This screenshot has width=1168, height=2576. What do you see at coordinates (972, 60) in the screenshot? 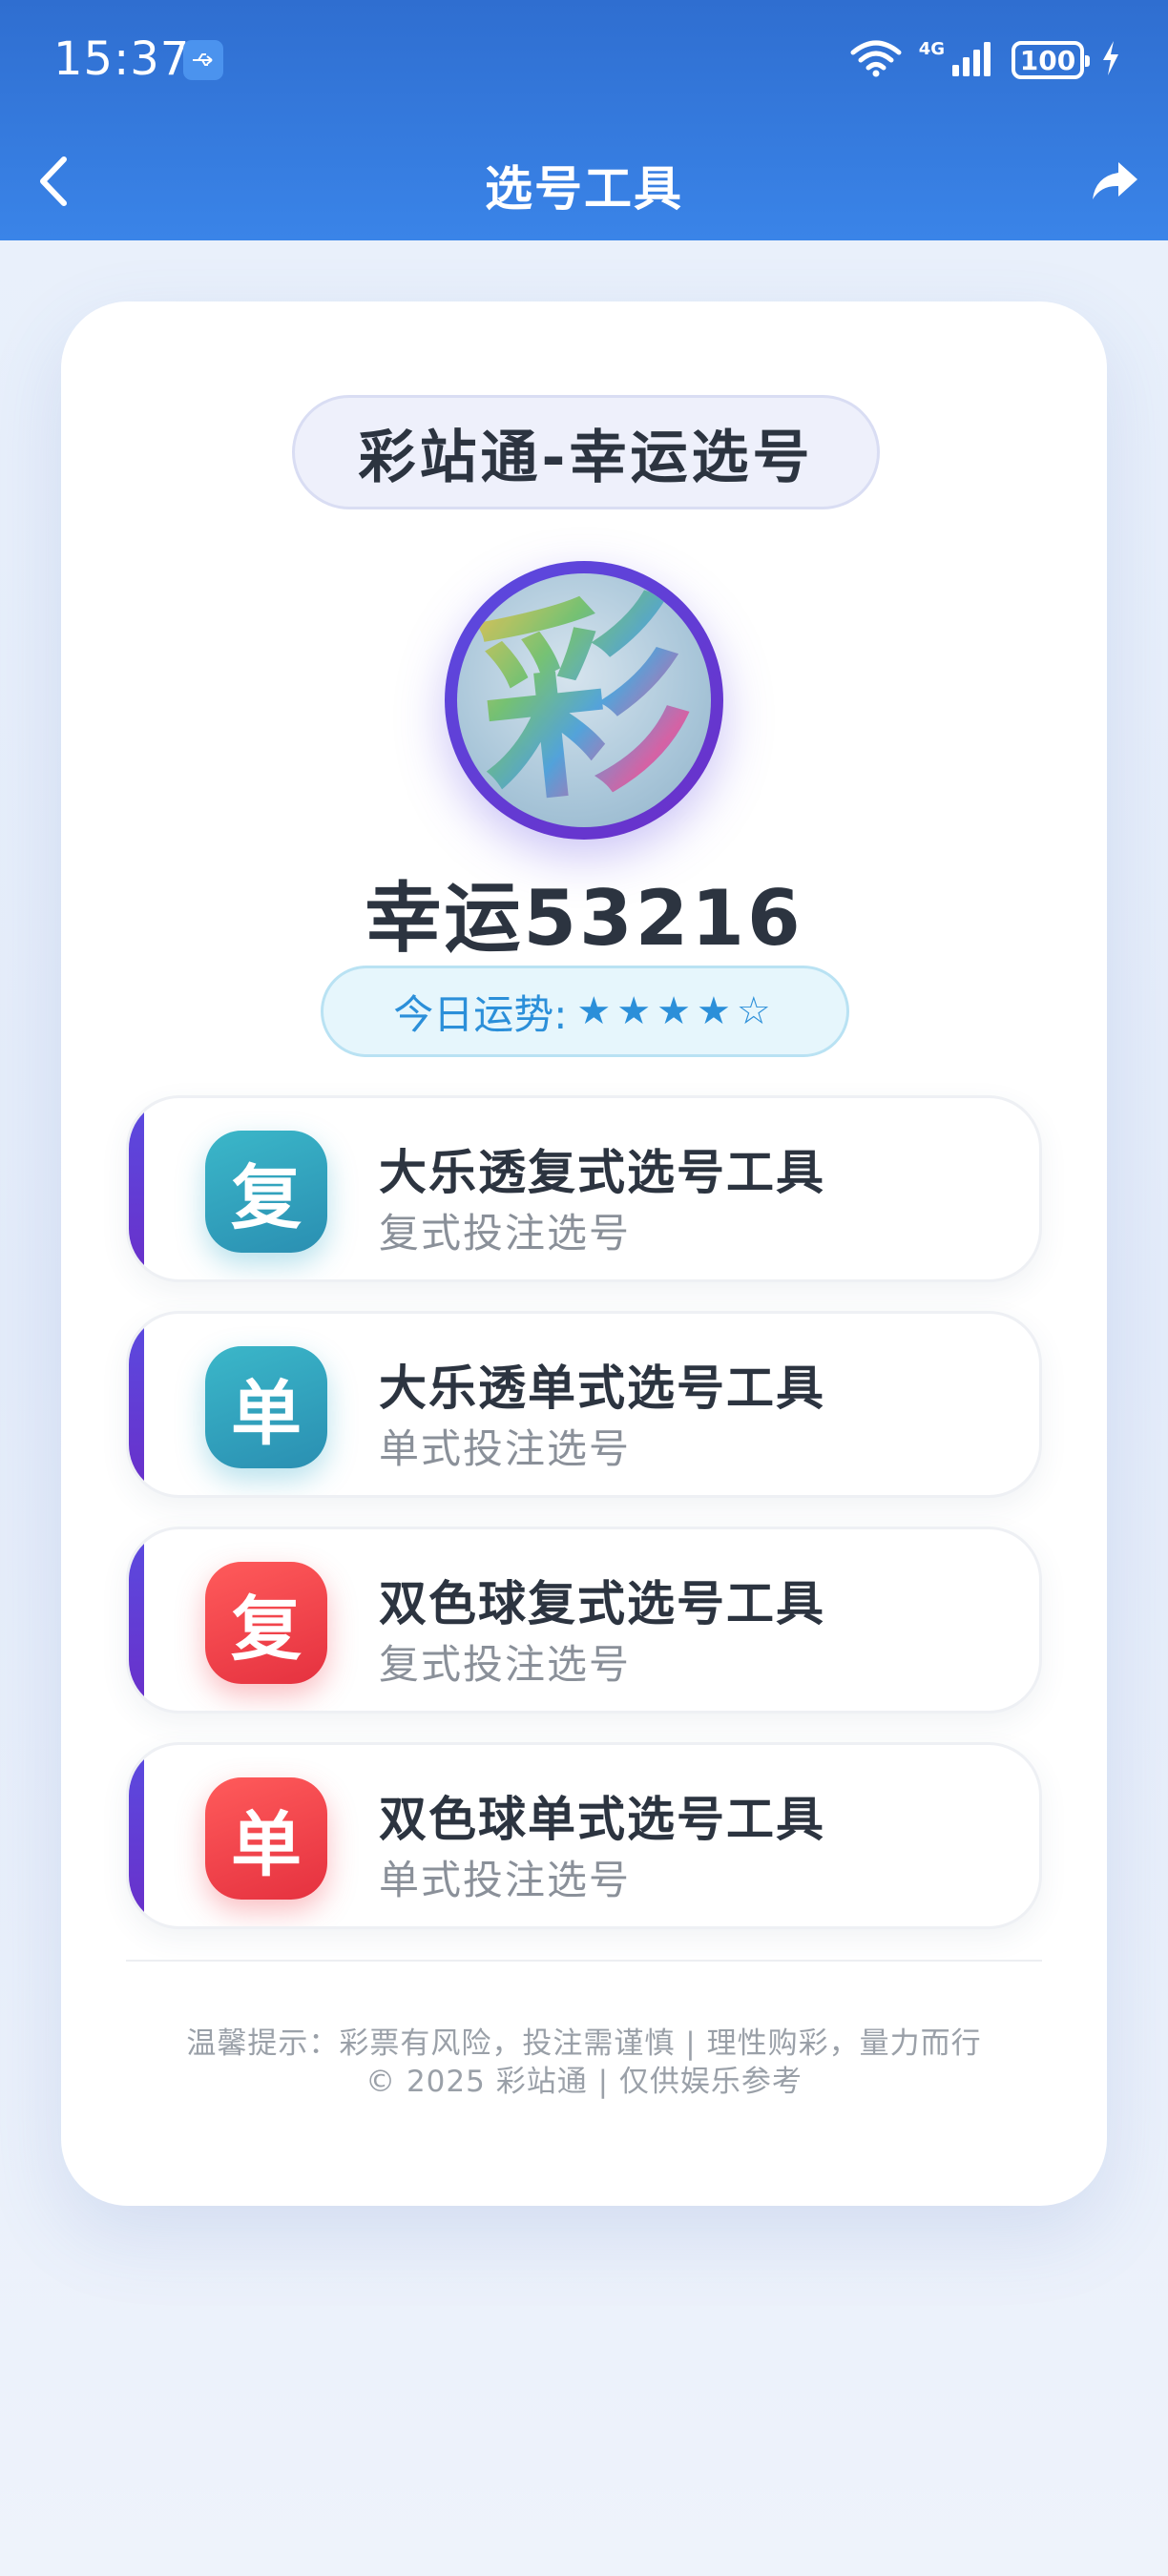
I see `signal-icon` at bounding box center [972, 60].